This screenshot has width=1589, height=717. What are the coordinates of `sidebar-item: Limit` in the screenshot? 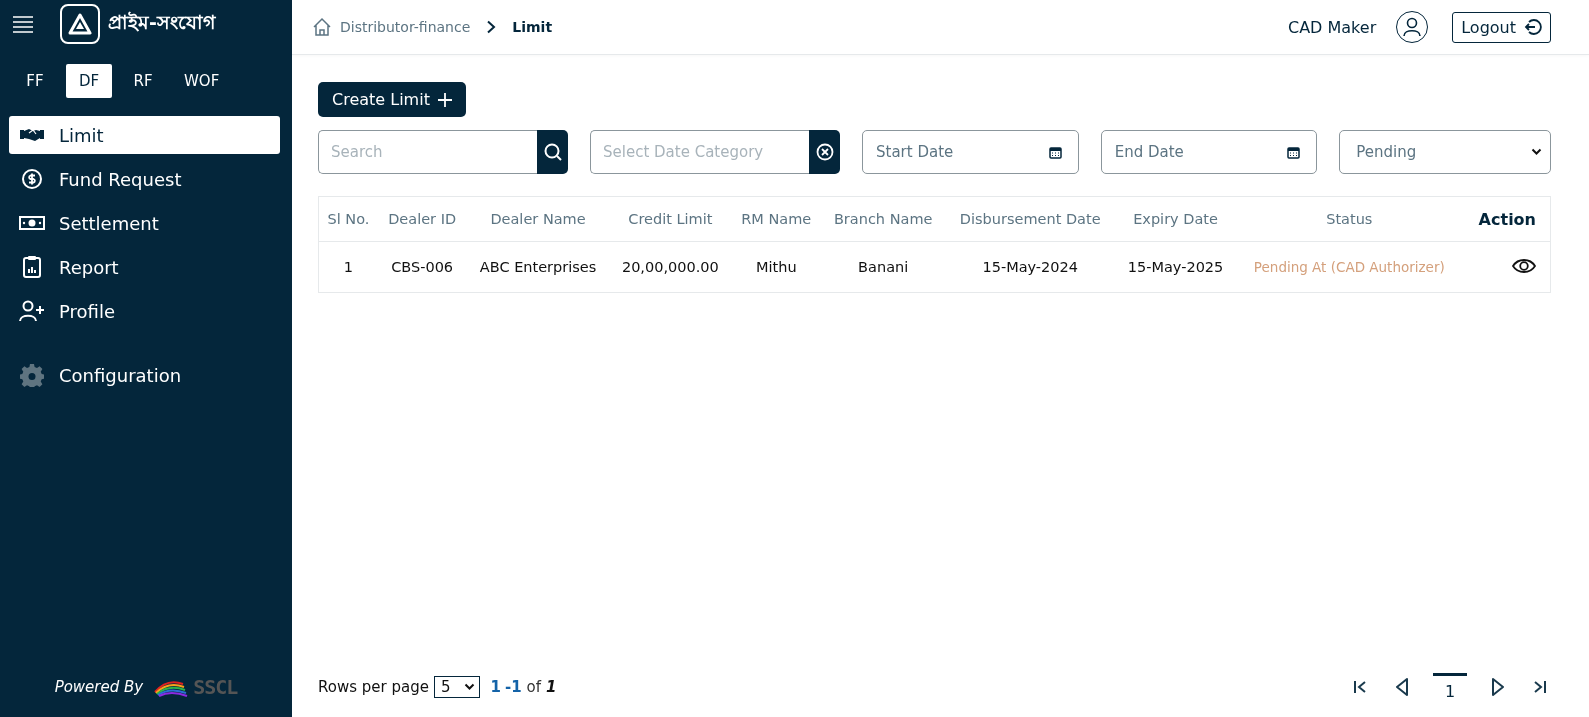 It's located at (144, 135).